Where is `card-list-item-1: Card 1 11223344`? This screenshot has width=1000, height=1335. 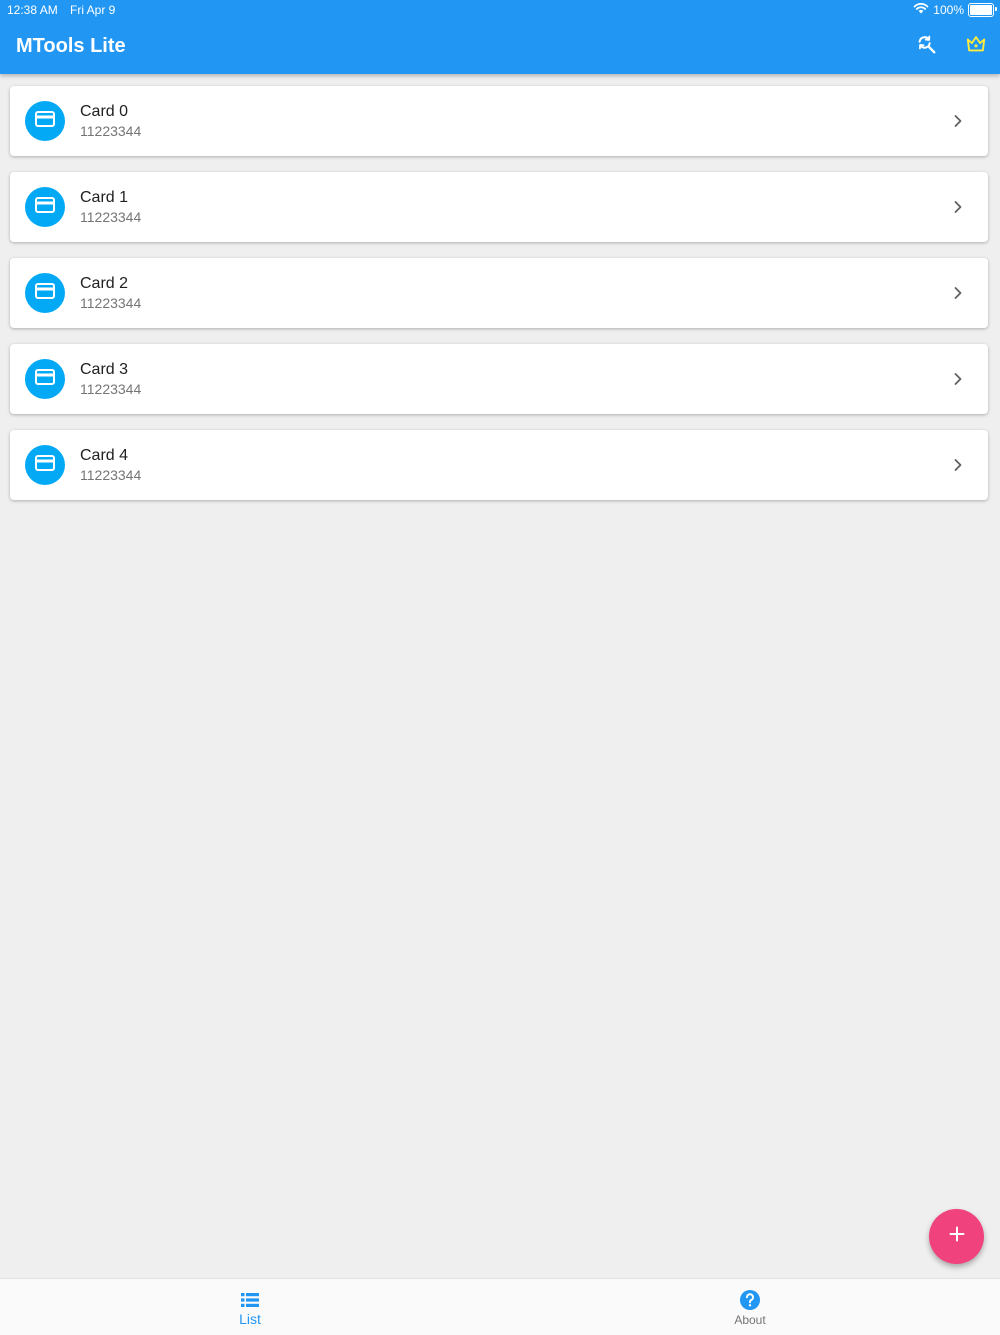 card-list-item-1: Card 1 11223344 is located at coordinates (499, 207).